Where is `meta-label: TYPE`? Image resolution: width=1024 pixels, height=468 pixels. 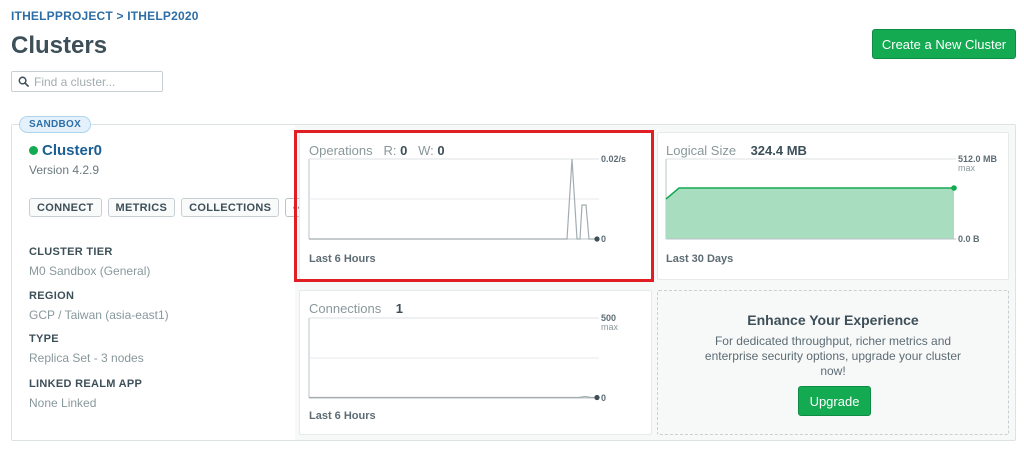
meta-label: TYPE is located at coordinates (44, 339).